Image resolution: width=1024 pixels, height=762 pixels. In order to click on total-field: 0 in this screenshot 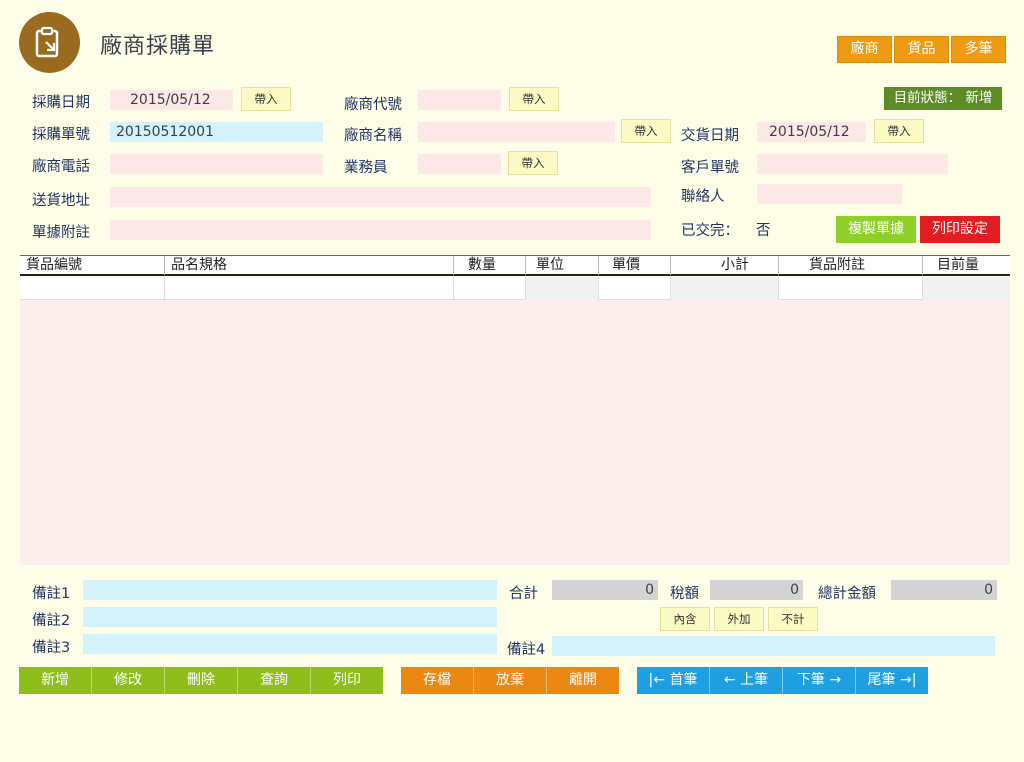, I will do `click(605, 590)`.